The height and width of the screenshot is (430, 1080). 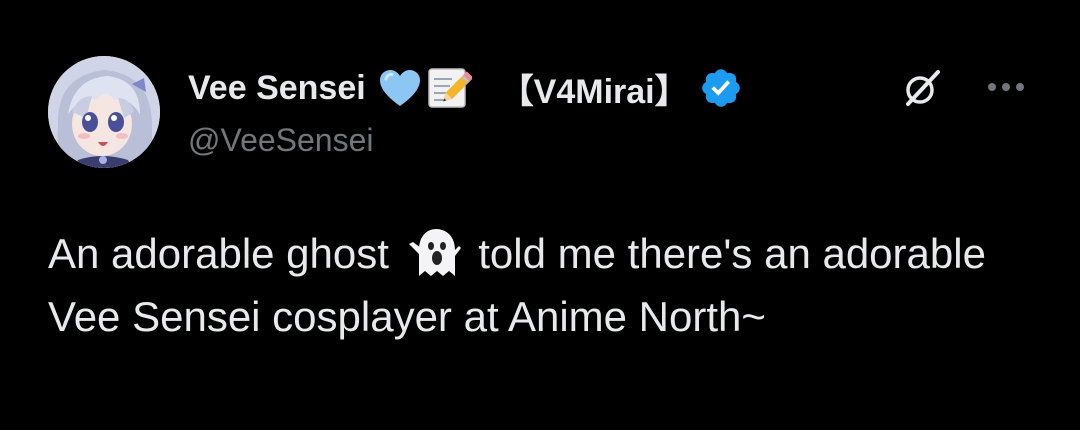 What do you see at coordinates (434, 252) in the screenshot?
I see `ghost-icon` at bounding box center [434, 252].